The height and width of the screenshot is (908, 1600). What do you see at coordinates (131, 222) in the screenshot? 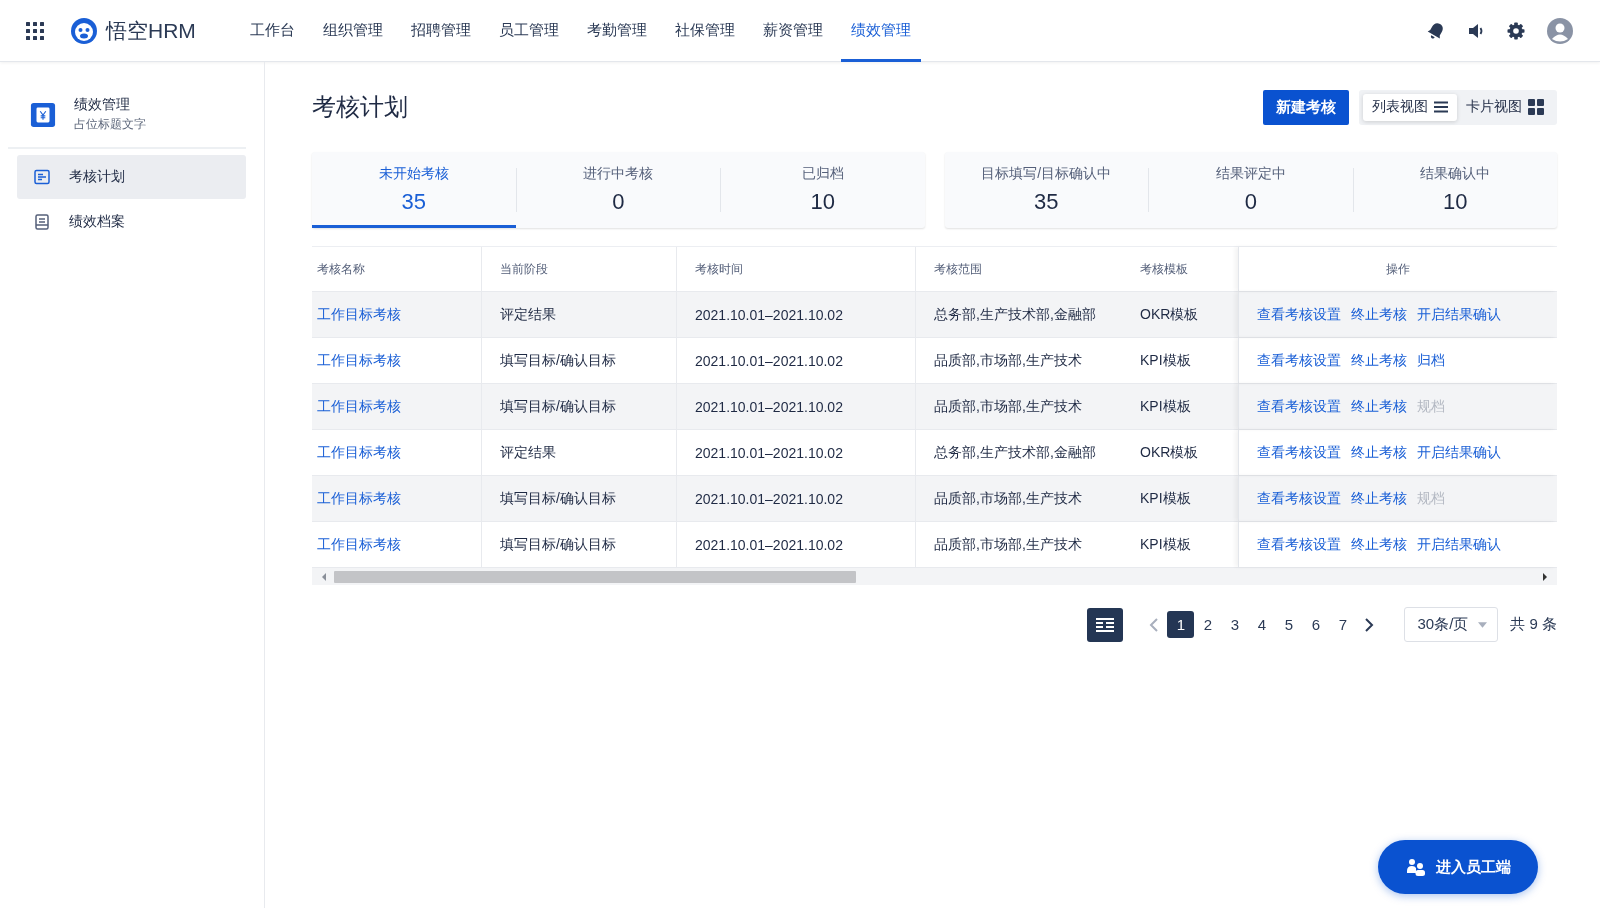
I see `sidebar-item: 绩效档案` at bounding box center [131, 222].